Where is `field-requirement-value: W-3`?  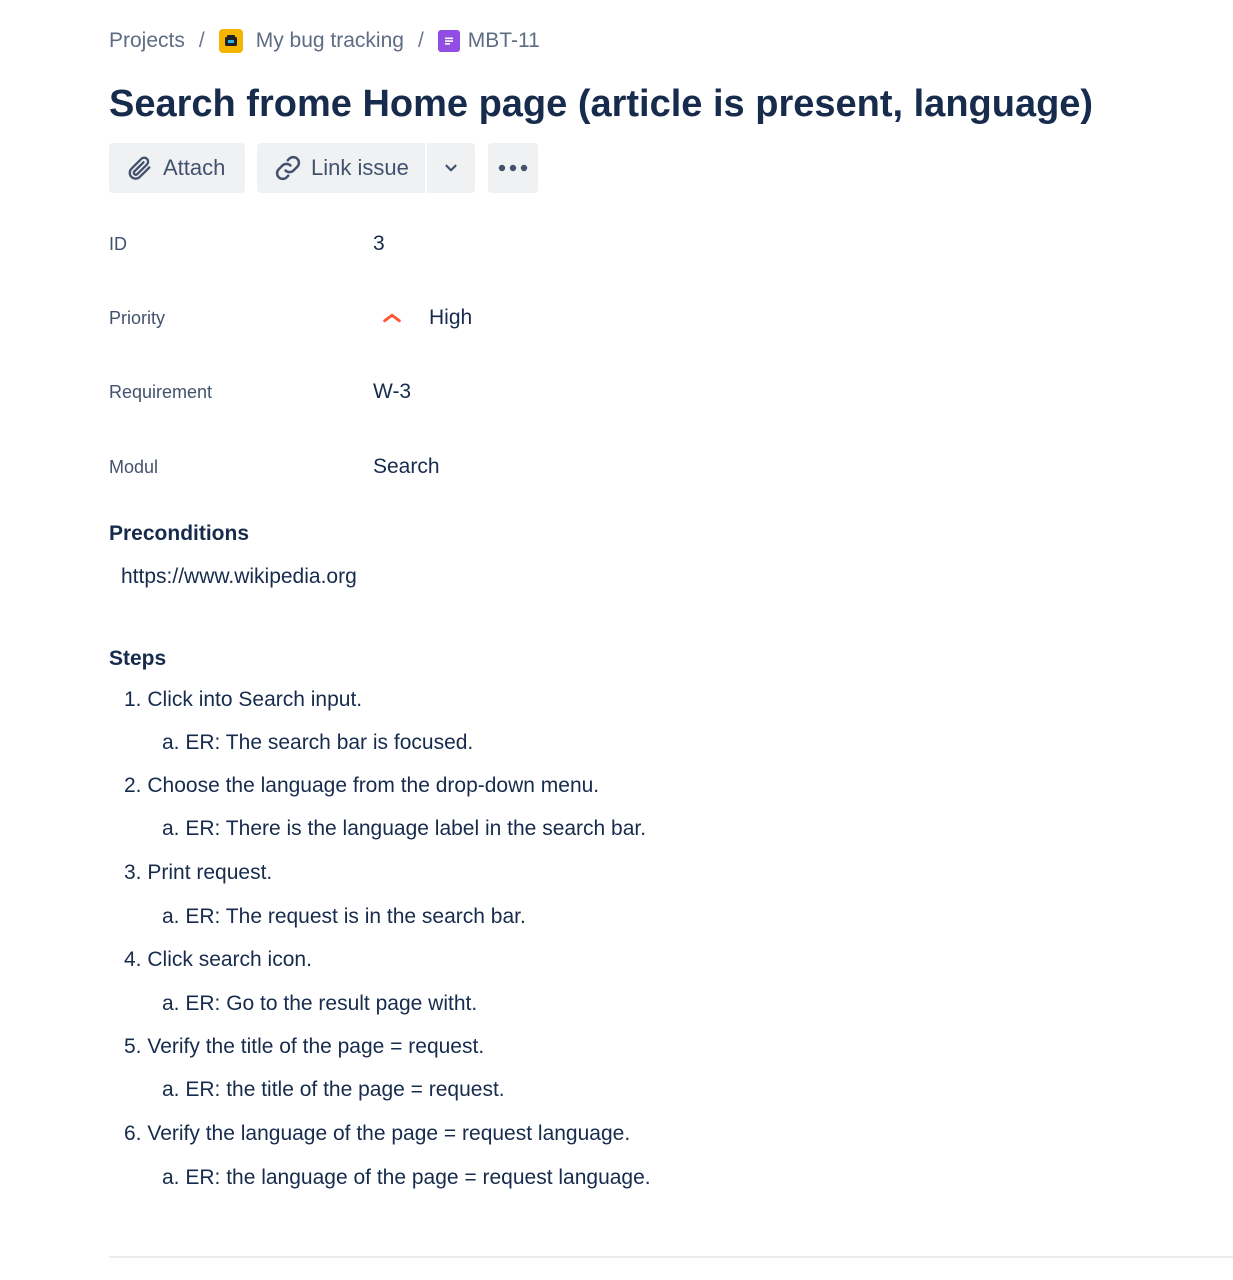 field-requirement-value: W-3 is located at coordinates (392, 392).